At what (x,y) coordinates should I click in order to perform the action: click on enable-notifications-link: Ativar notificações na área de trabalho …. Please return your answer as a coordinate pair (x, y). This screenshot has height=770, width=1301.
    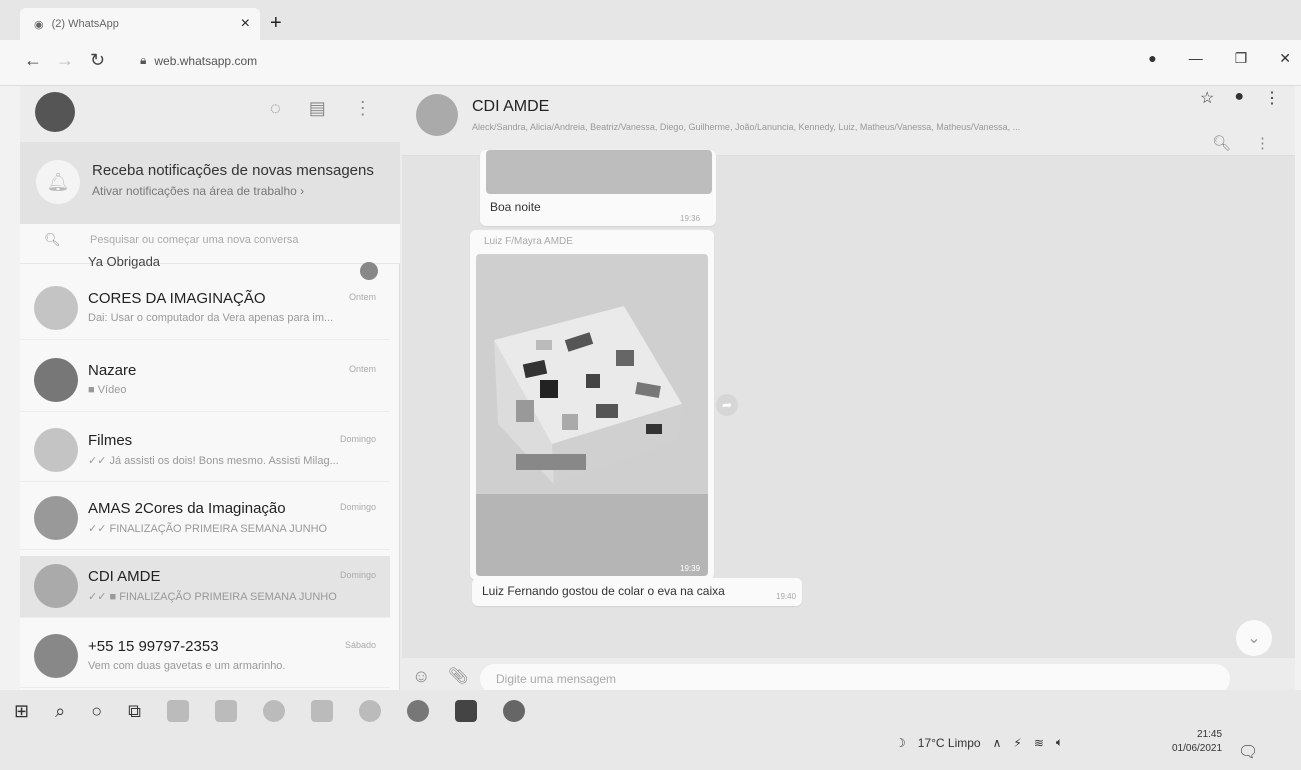
    Looking at the image, I should click on (198, 191).